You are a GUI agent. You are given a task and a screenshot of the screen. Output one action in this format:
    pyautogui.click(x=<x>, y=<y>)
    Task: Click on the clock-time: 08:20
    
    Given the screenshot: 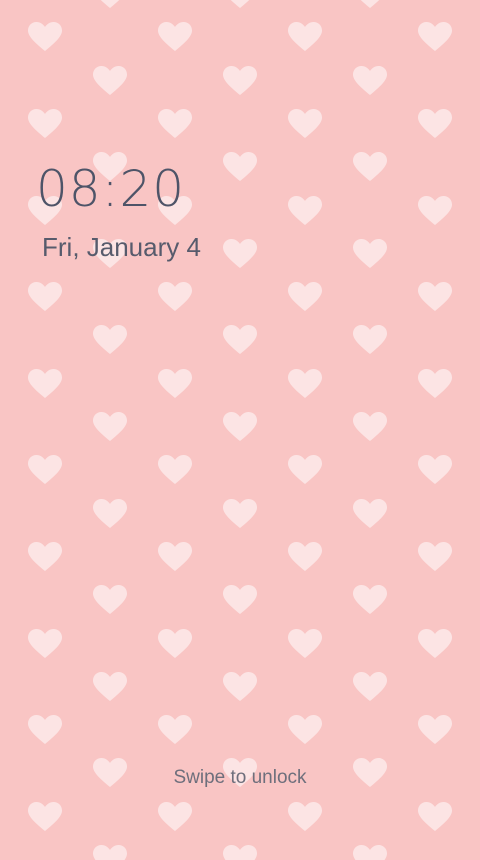 What is the action you would take?
    pyautogui.click(x=111, y=189)
    